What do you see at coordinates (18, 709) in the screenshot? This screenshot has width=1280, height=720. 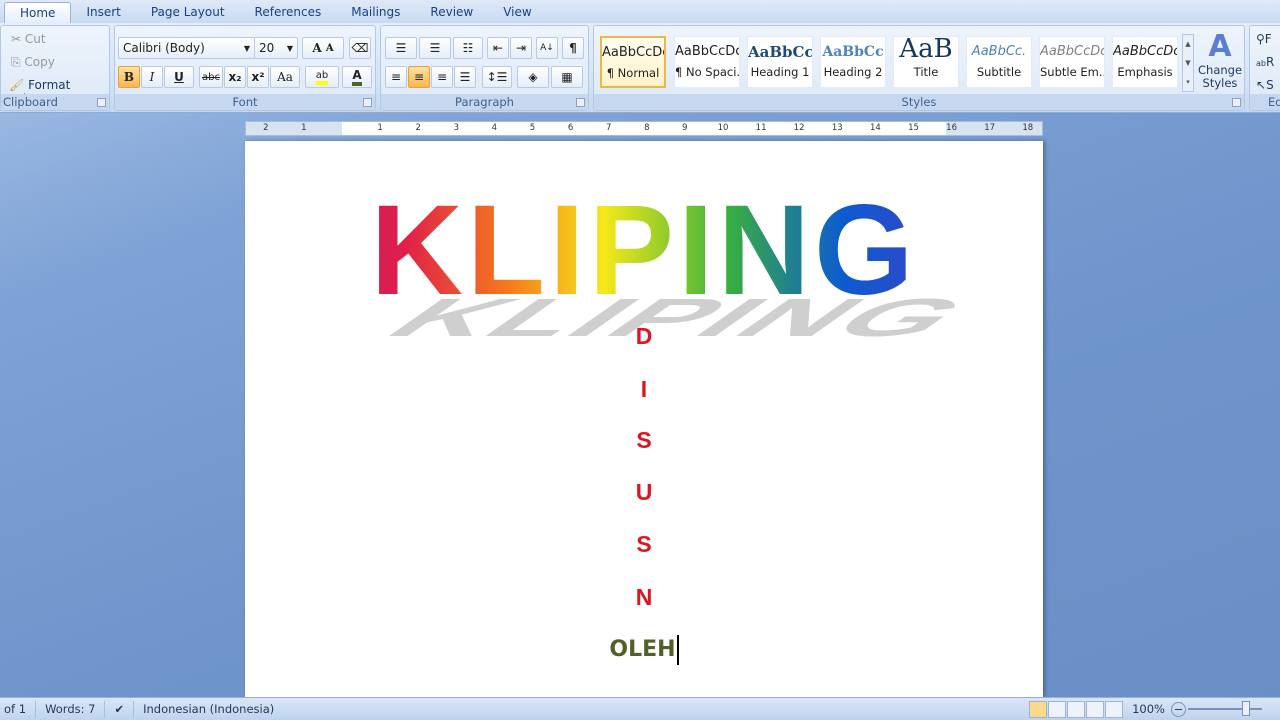 I see `page-count: of 1` at bounding box center [18, 709].